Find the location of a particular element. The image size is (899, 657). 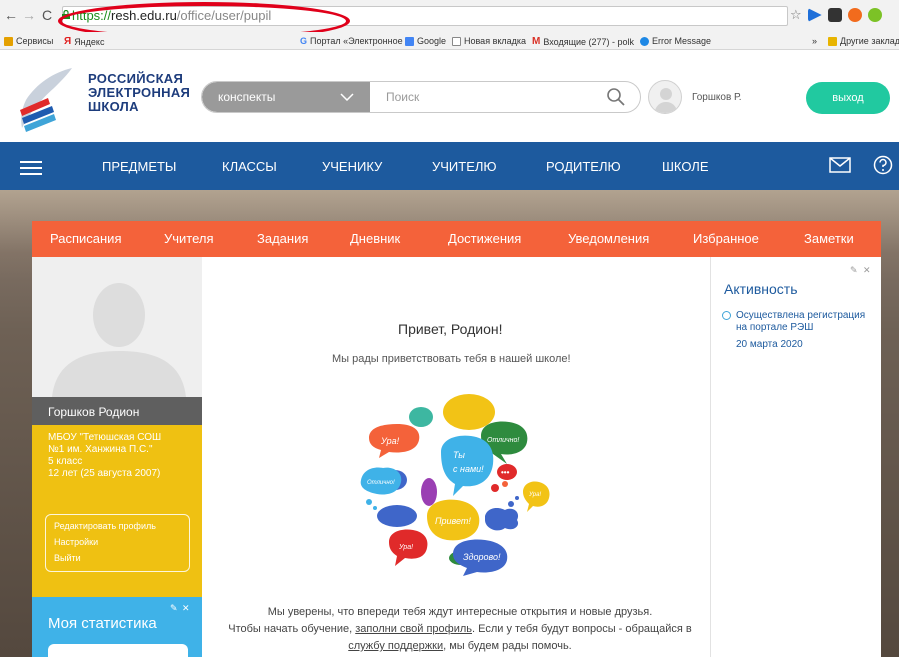

bookmarks-overflow: » is located at coordinates (814, 41).